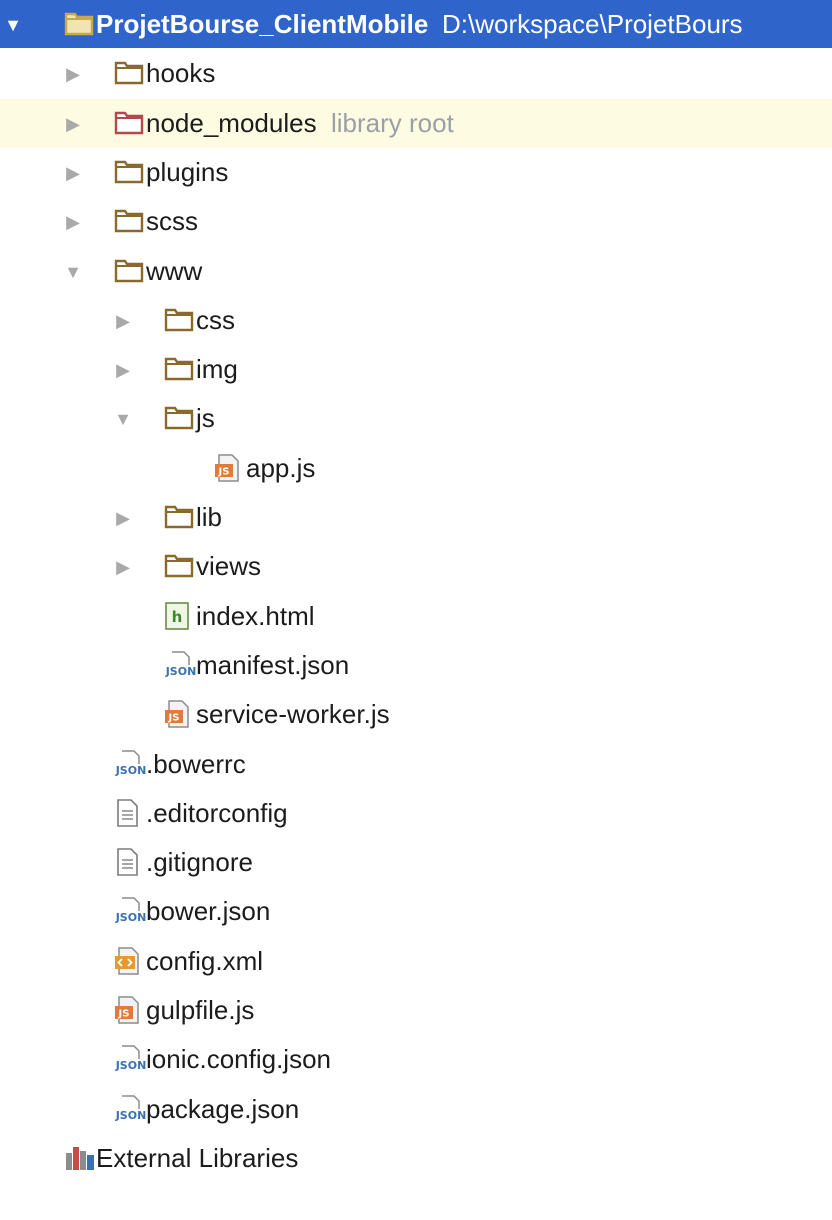 The height and width of the screenshot is (1220, 832). I want to click on tree-row: JSON ionic.config.json, so click(416, 1059).